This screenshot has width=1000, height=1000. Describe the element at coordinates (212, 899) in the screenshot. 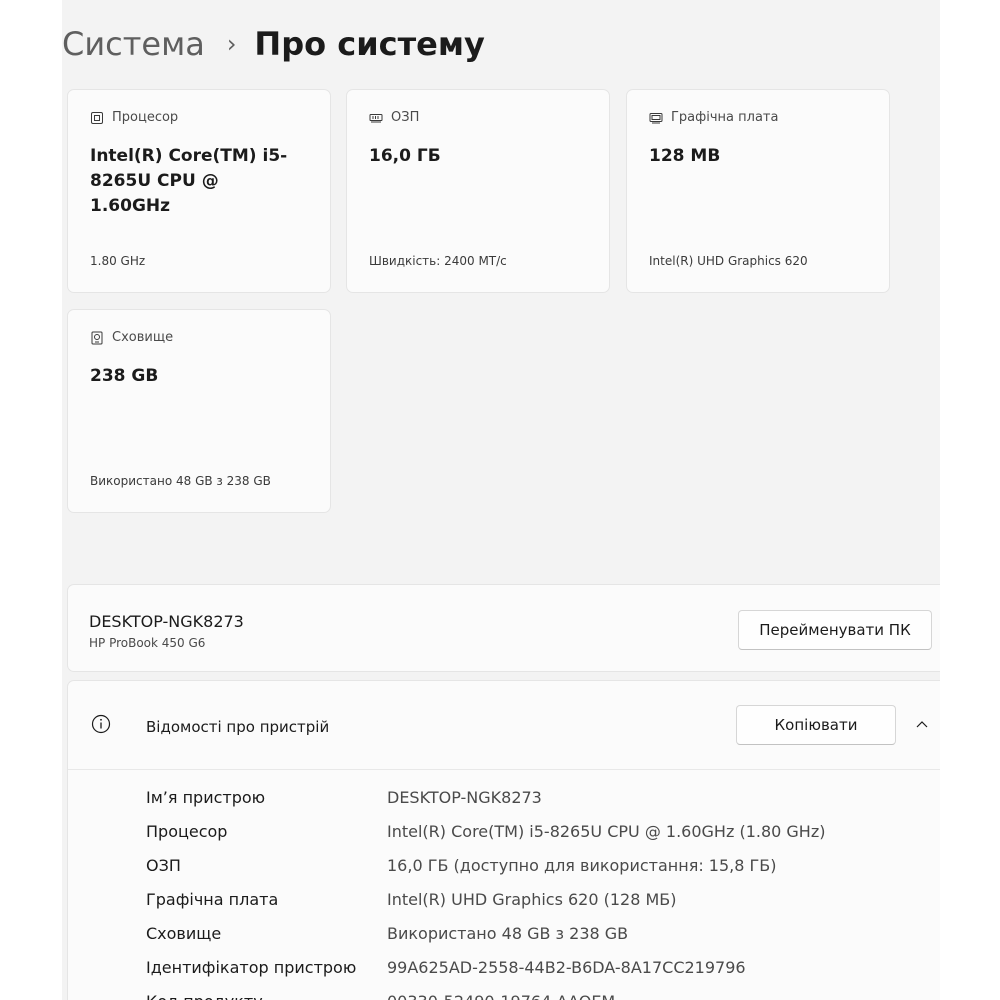

I see `spec-label: Графічна плата` at that location.